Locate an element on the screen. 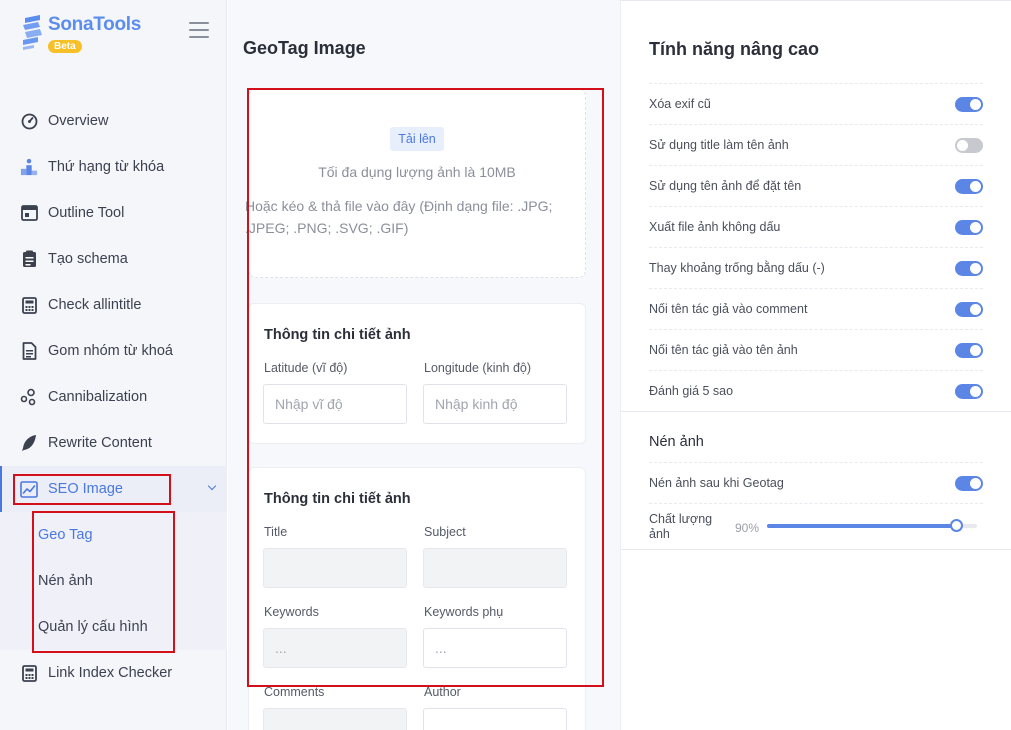 This screenshot has height=730, width=1011. longitude-label: Longitude (kinh độ) is located at coordinates (478, 368).